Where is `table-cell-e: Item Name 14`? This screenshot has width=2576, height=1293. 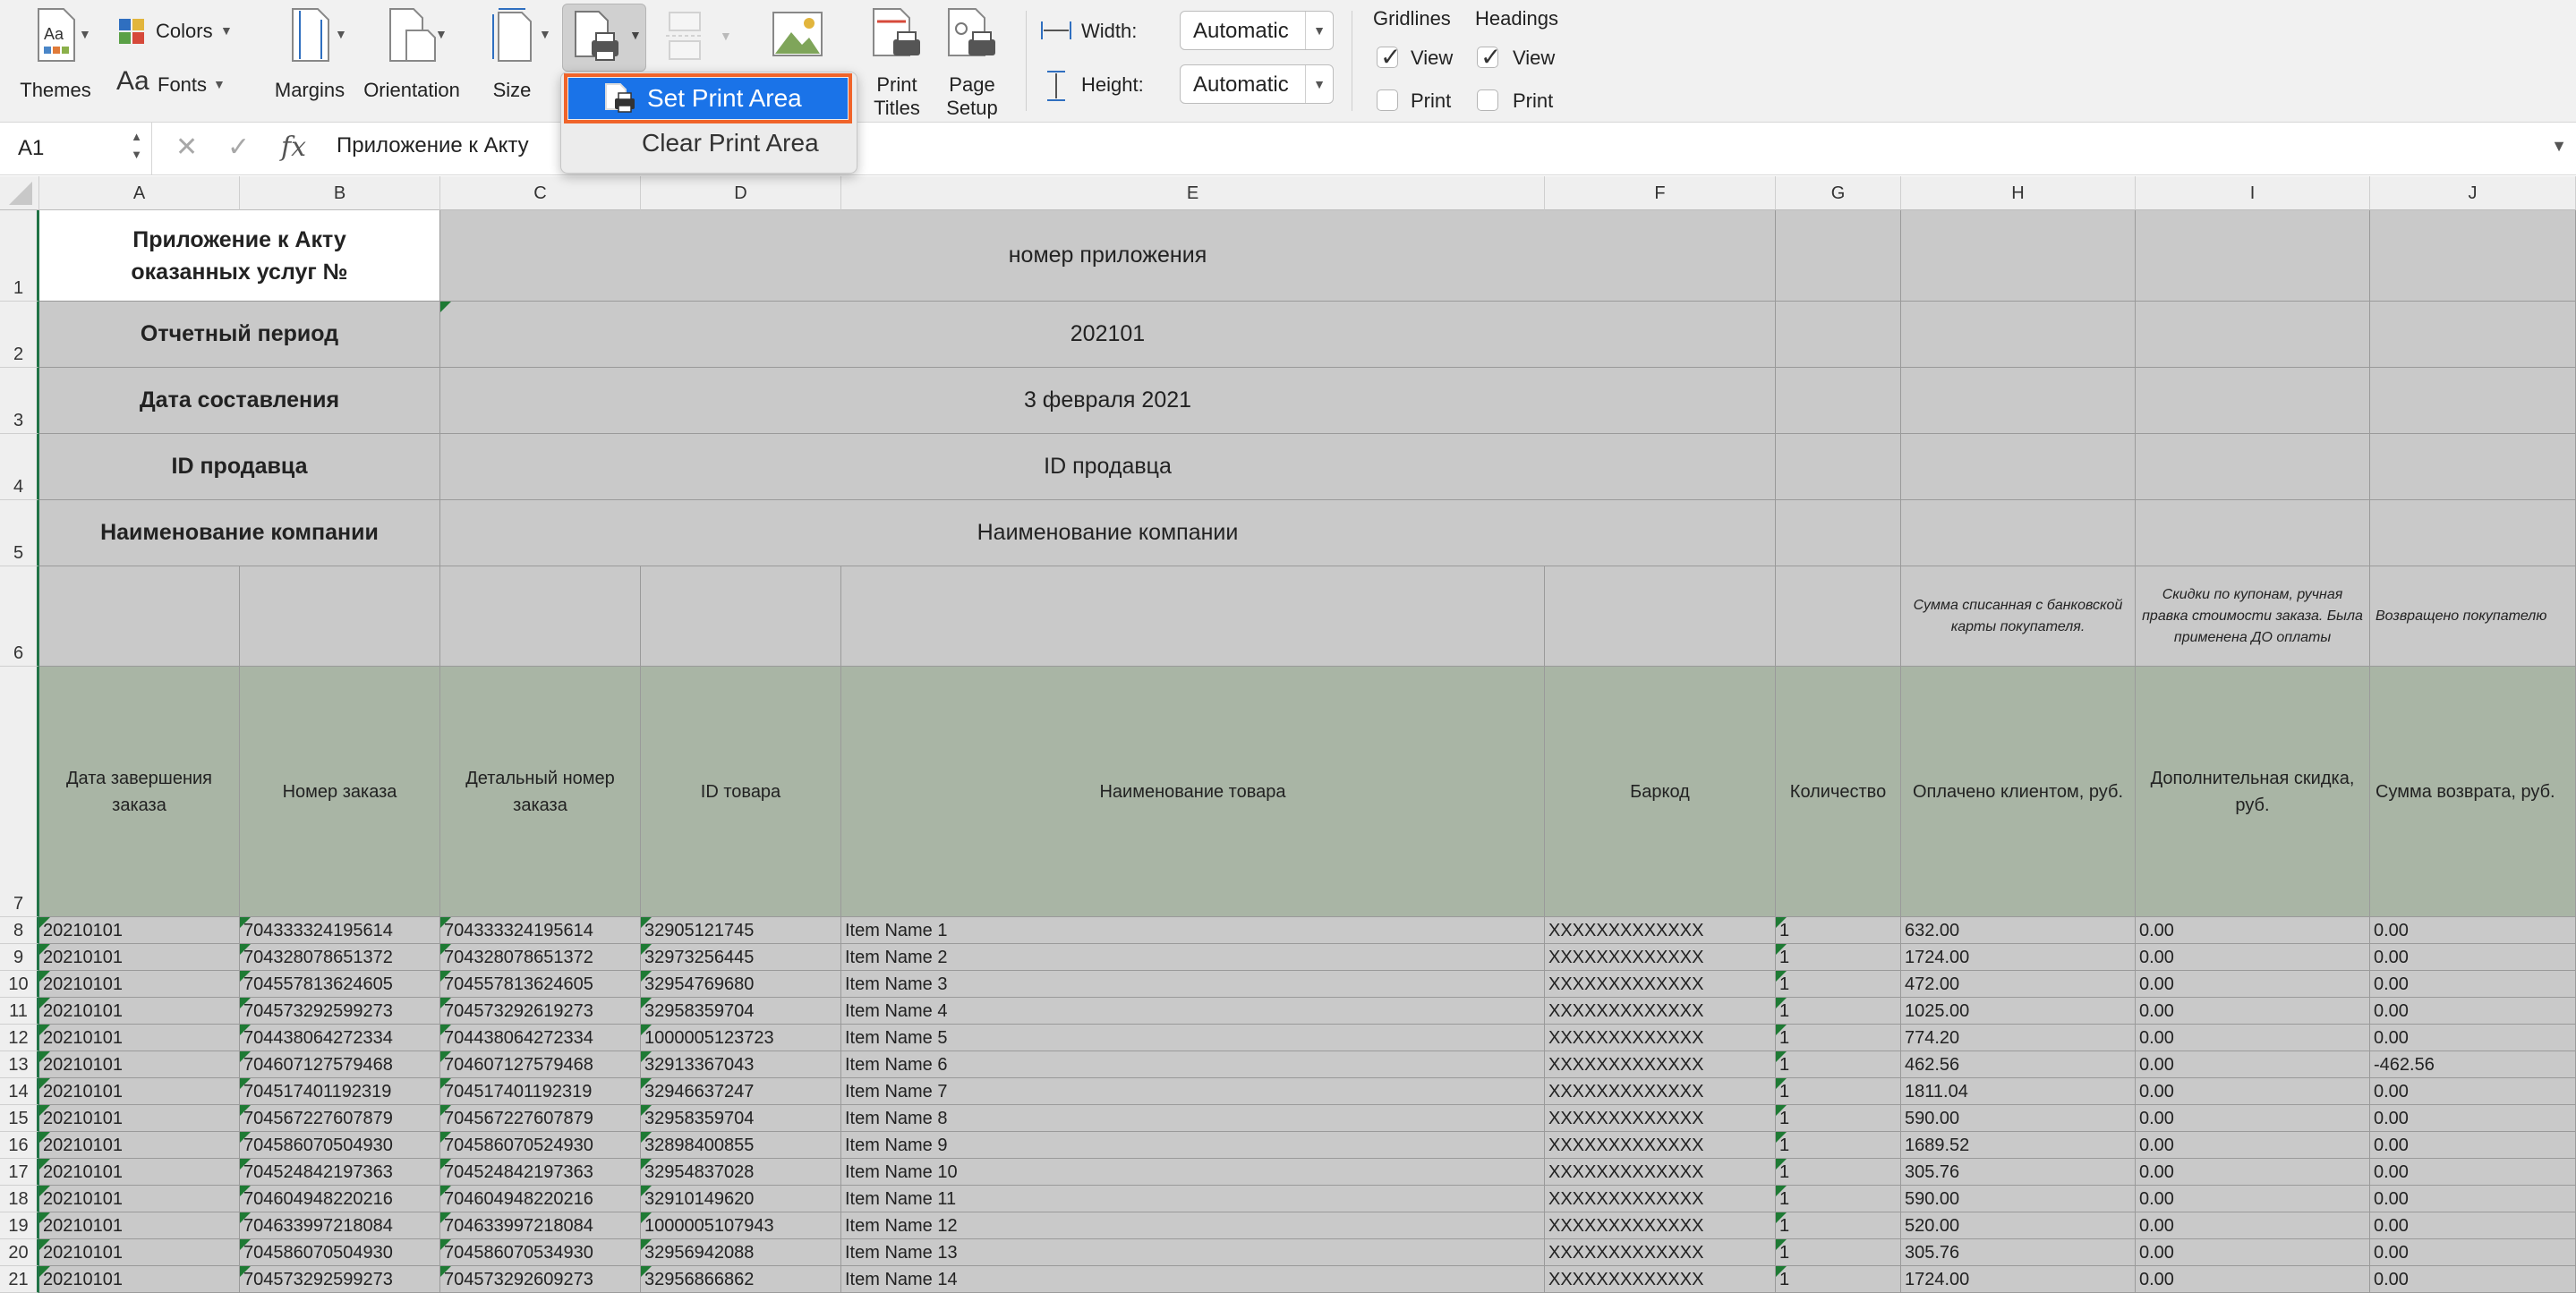
table-cell-e: Item Name 14 is located at coordinates (1193, 1279).